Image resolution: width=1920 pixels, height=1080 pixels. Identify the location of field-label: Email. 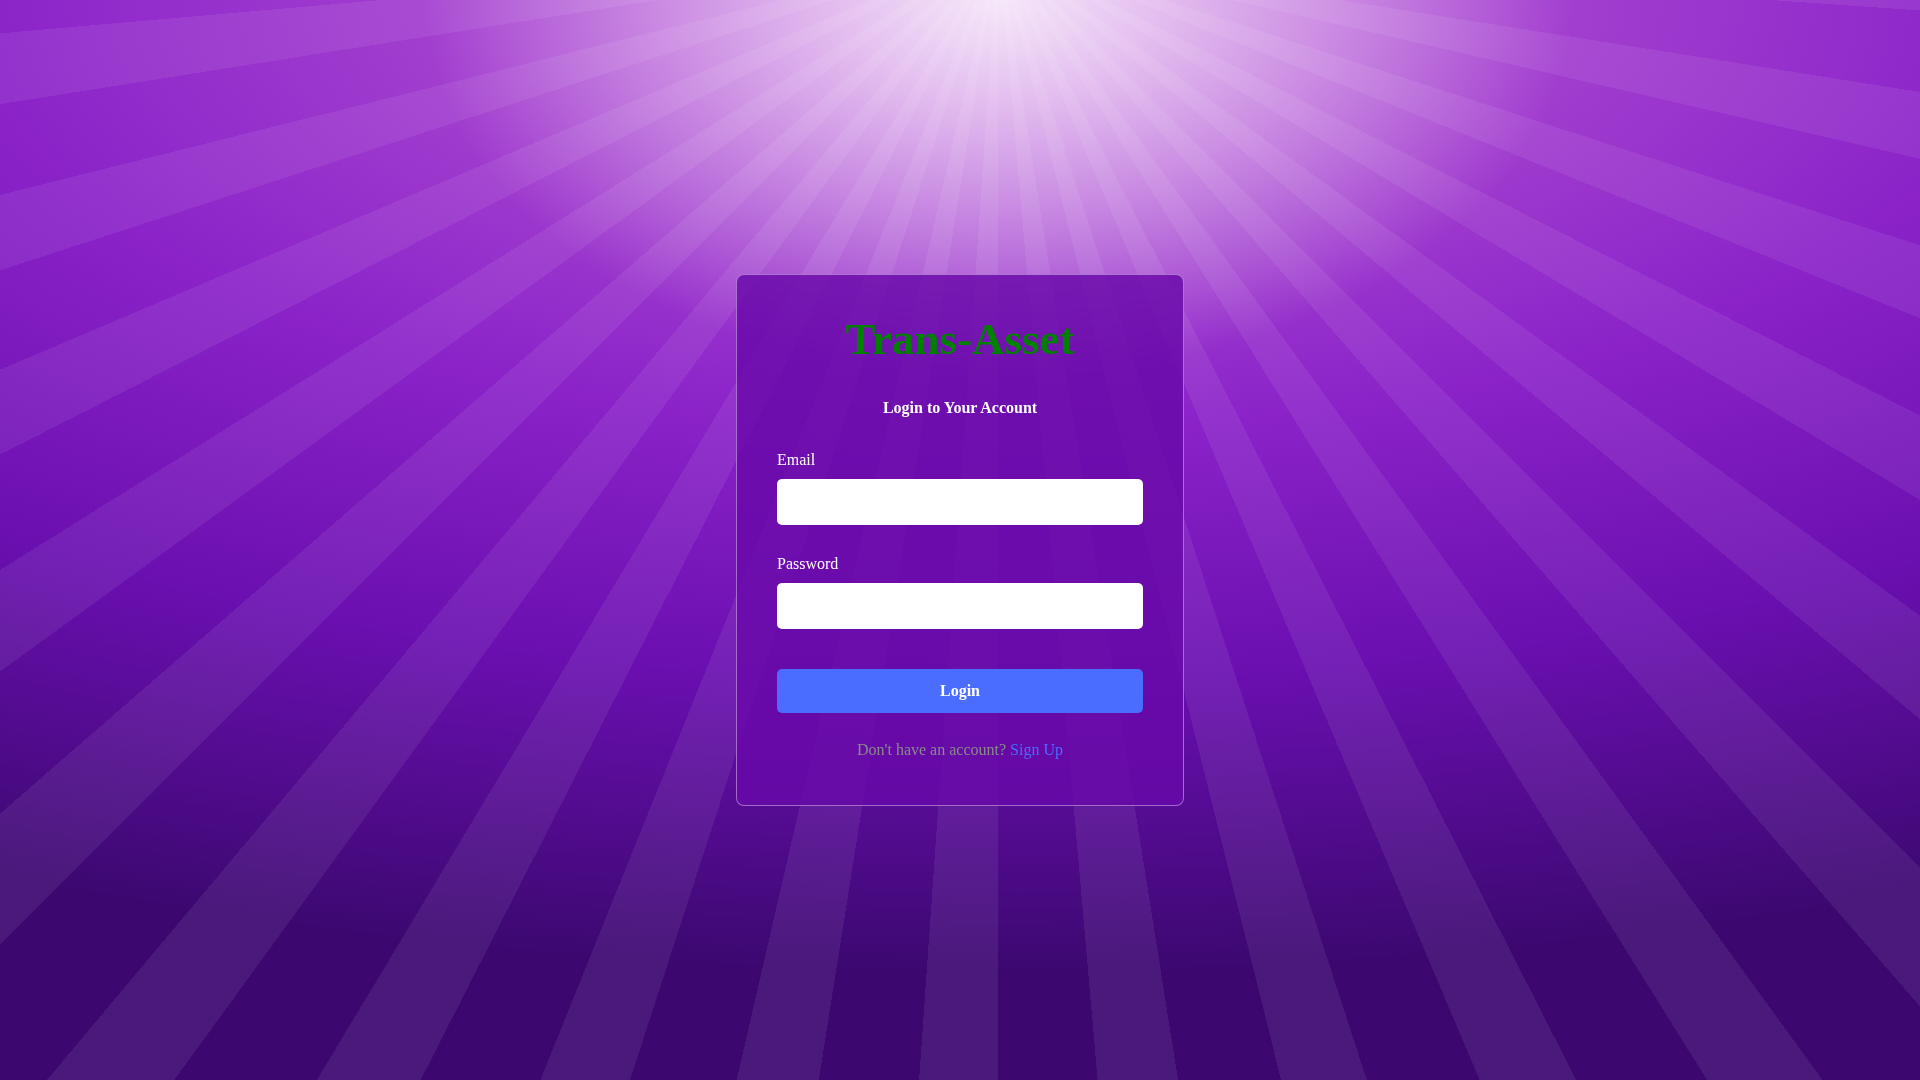
(796, 459).